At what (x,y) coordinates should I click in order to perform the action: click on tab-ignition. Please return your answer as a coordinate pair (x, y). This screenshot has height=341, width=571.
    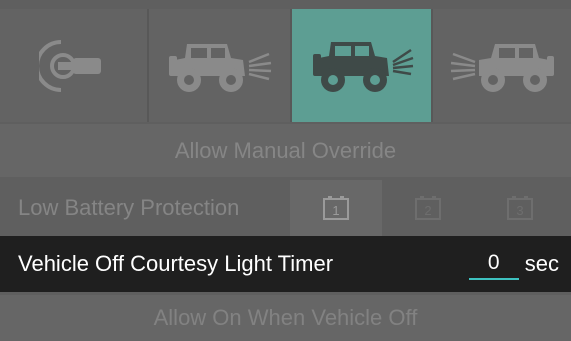
    Looking at the image, I should click on (74, 65).